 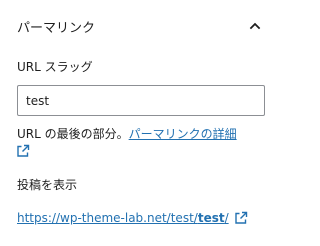 I want to click on panel-title: パーマリンク, so click(x=56, y=28).